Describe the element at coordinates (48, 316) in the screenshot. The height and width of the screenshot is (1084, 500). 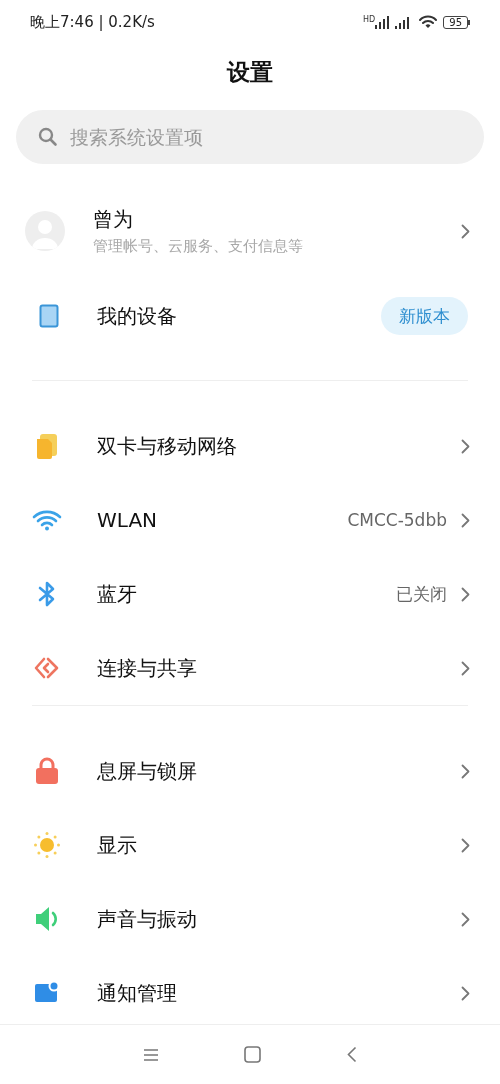
I see `phone-icon` at that location.